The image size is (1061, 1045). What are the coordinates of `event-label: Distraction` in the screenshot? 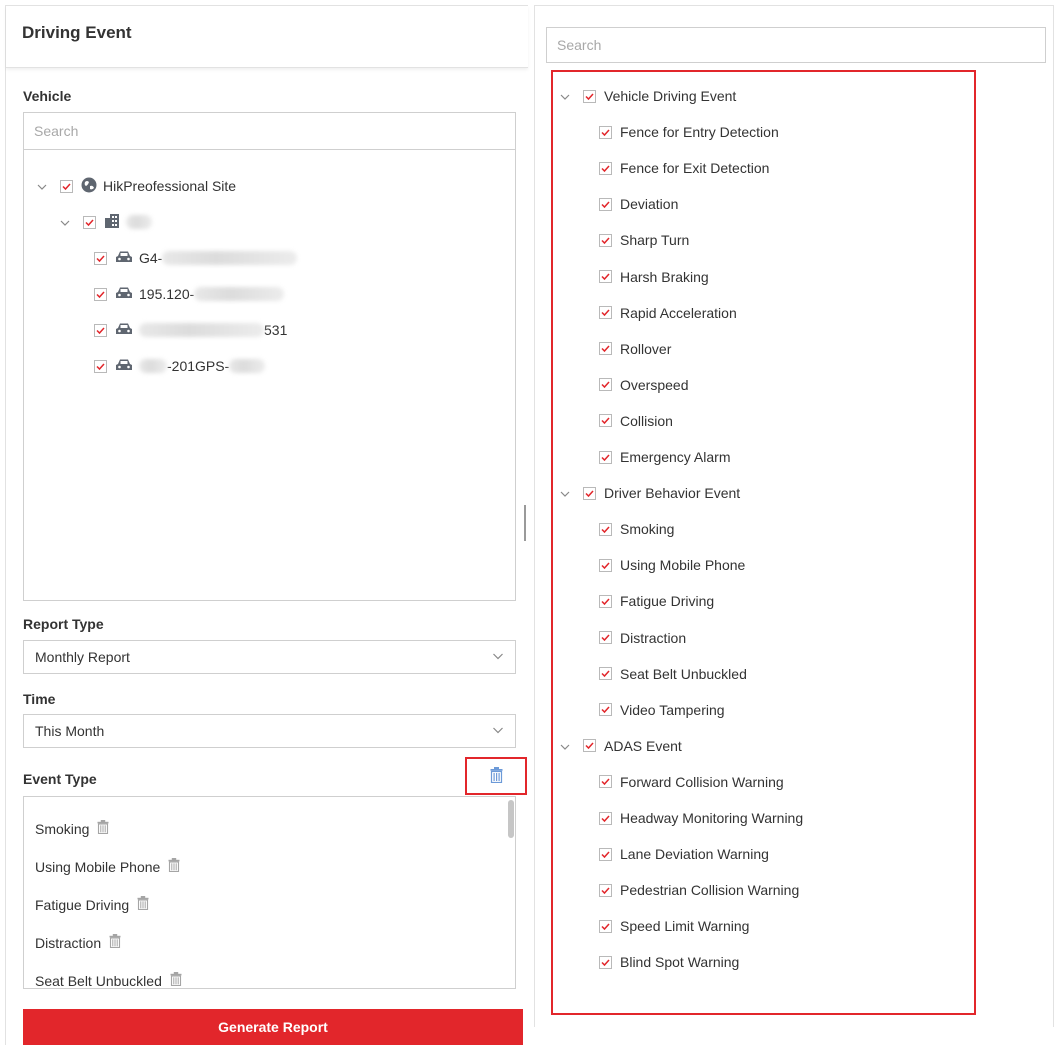 It's located at (68, 942).